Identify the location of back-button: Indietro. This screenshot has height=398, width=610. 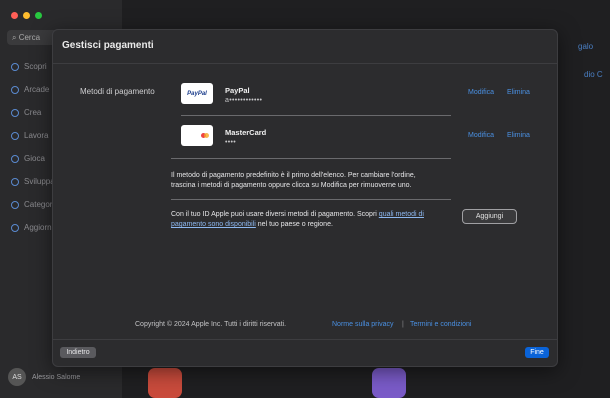
(78, 352).